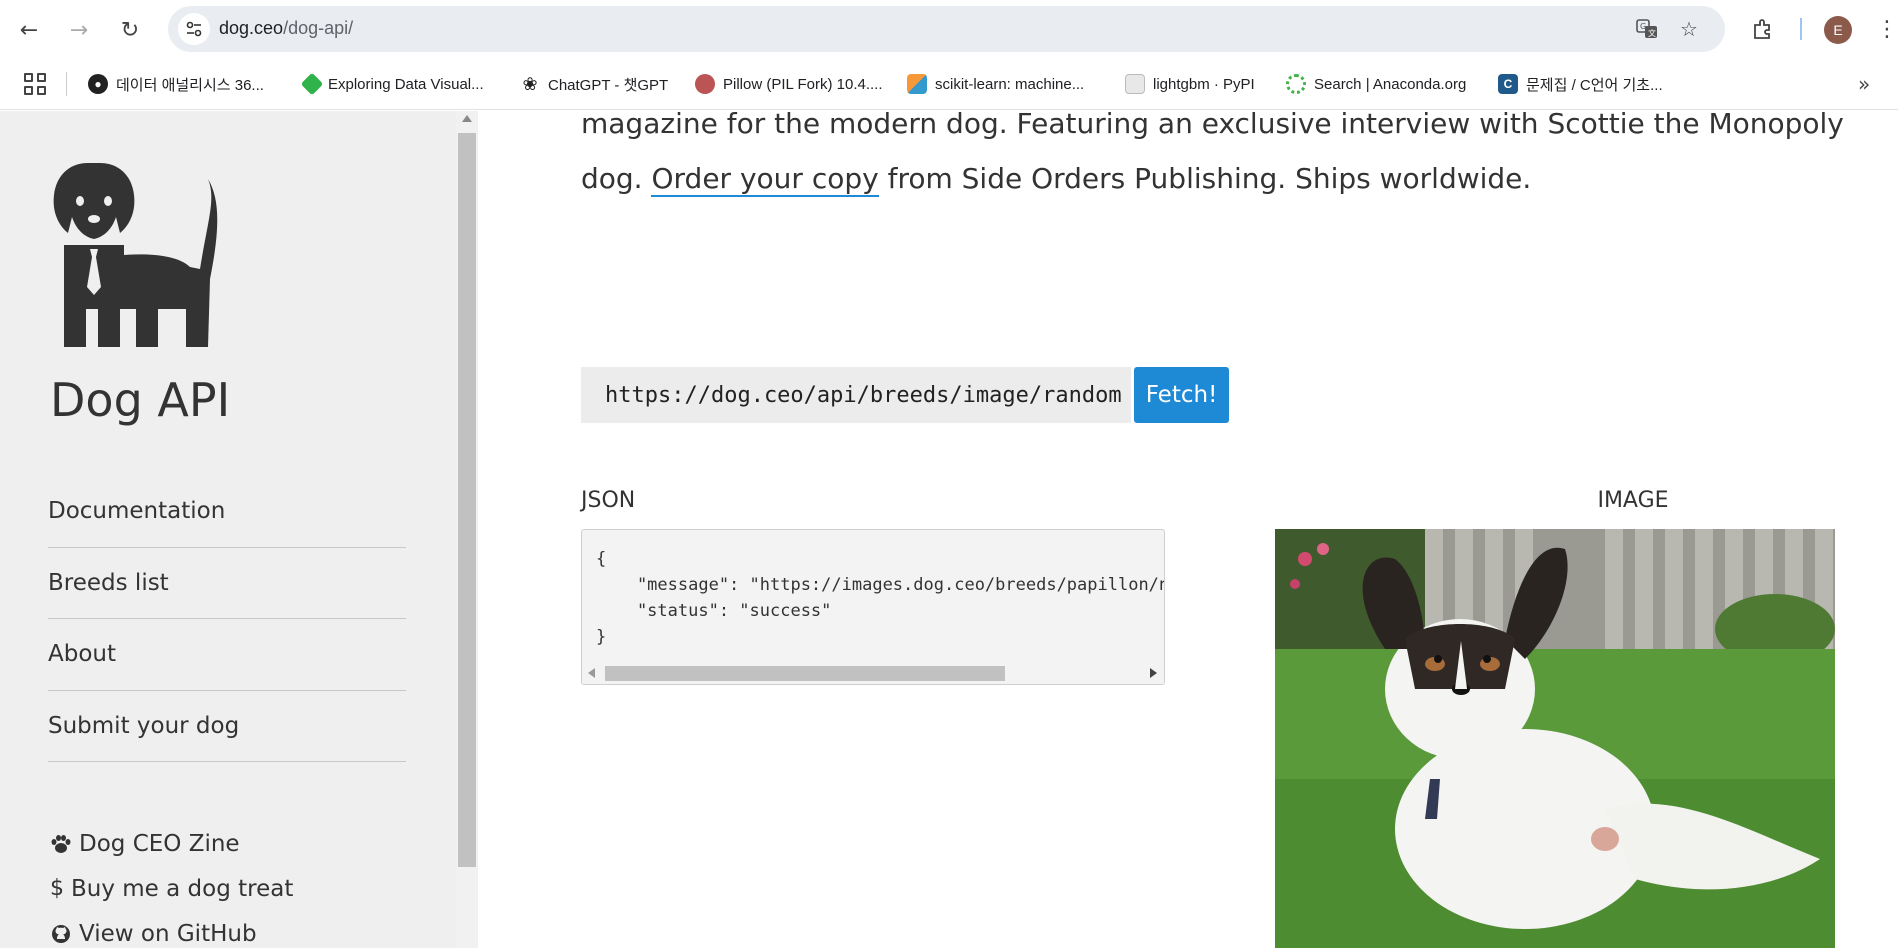  Describe the element at coordinates (1763, 29) in the screenshot. I see `extensions-icon` at that location.